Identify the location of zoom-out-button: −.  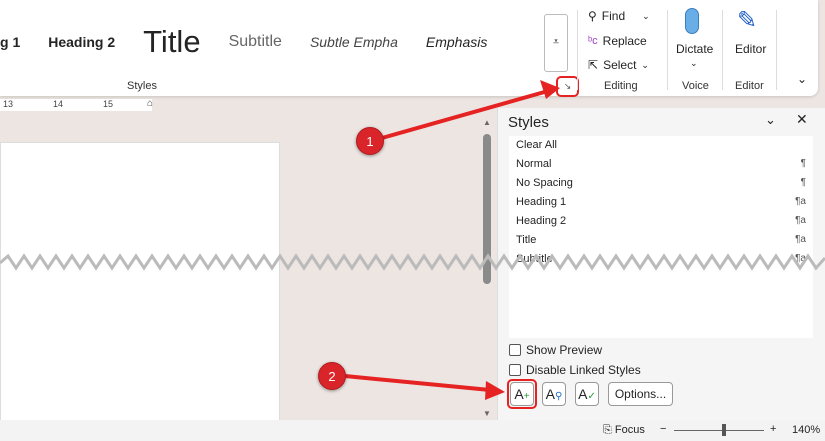
(663, 429).